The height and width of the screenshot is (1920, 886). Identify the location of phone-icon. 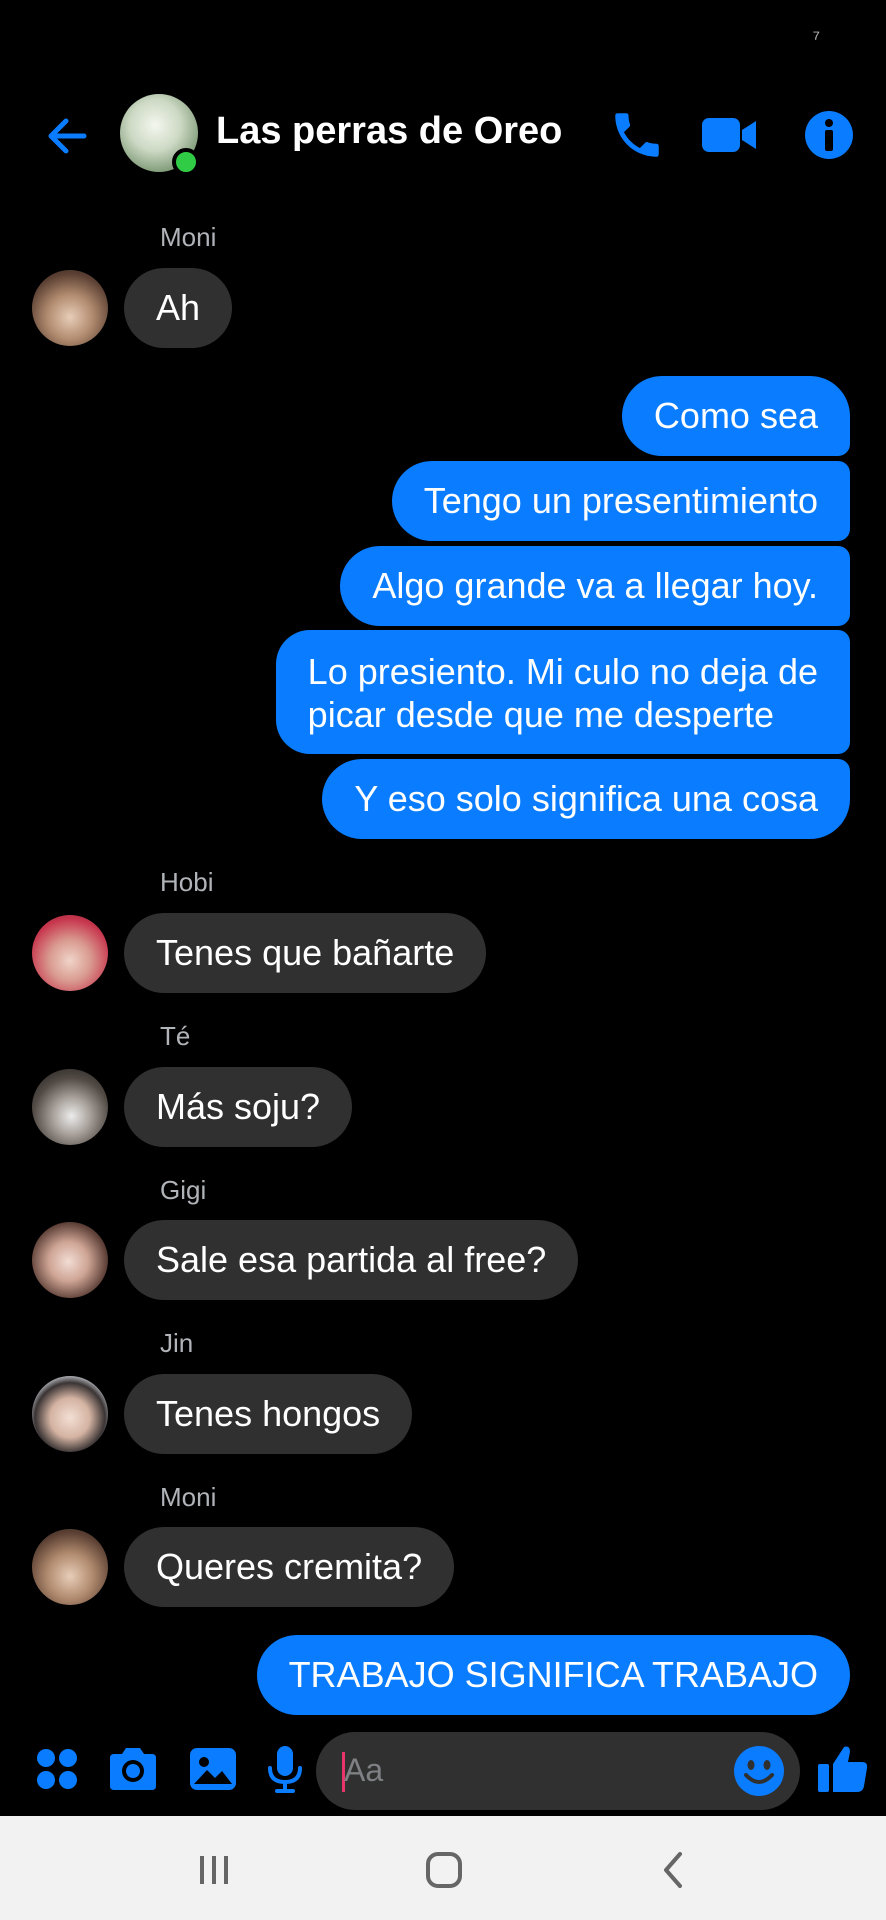
(637, 135).